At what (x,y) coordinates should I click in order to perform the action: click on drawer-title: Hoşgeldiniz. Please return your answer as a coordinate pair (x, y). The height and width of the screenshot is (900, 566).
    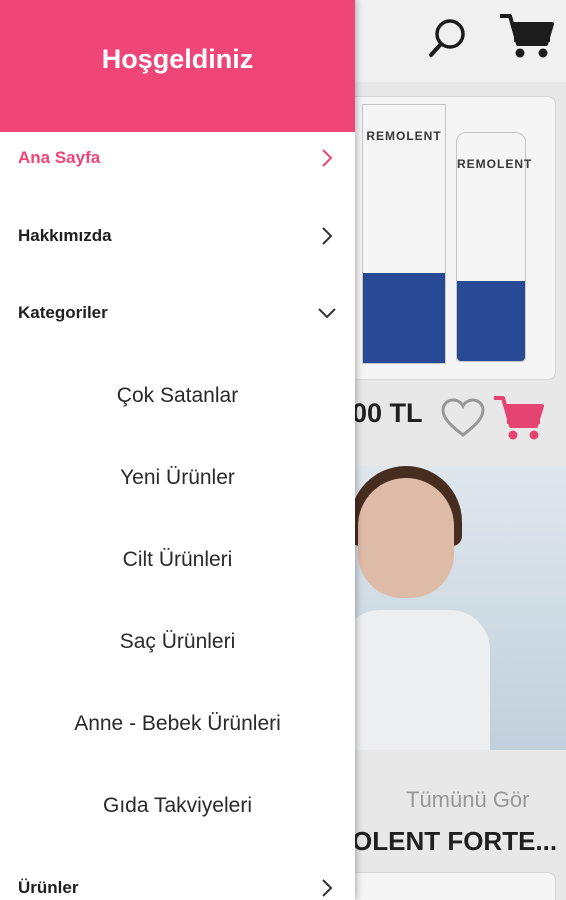
    Looking at the image, I should click on (177, 58).